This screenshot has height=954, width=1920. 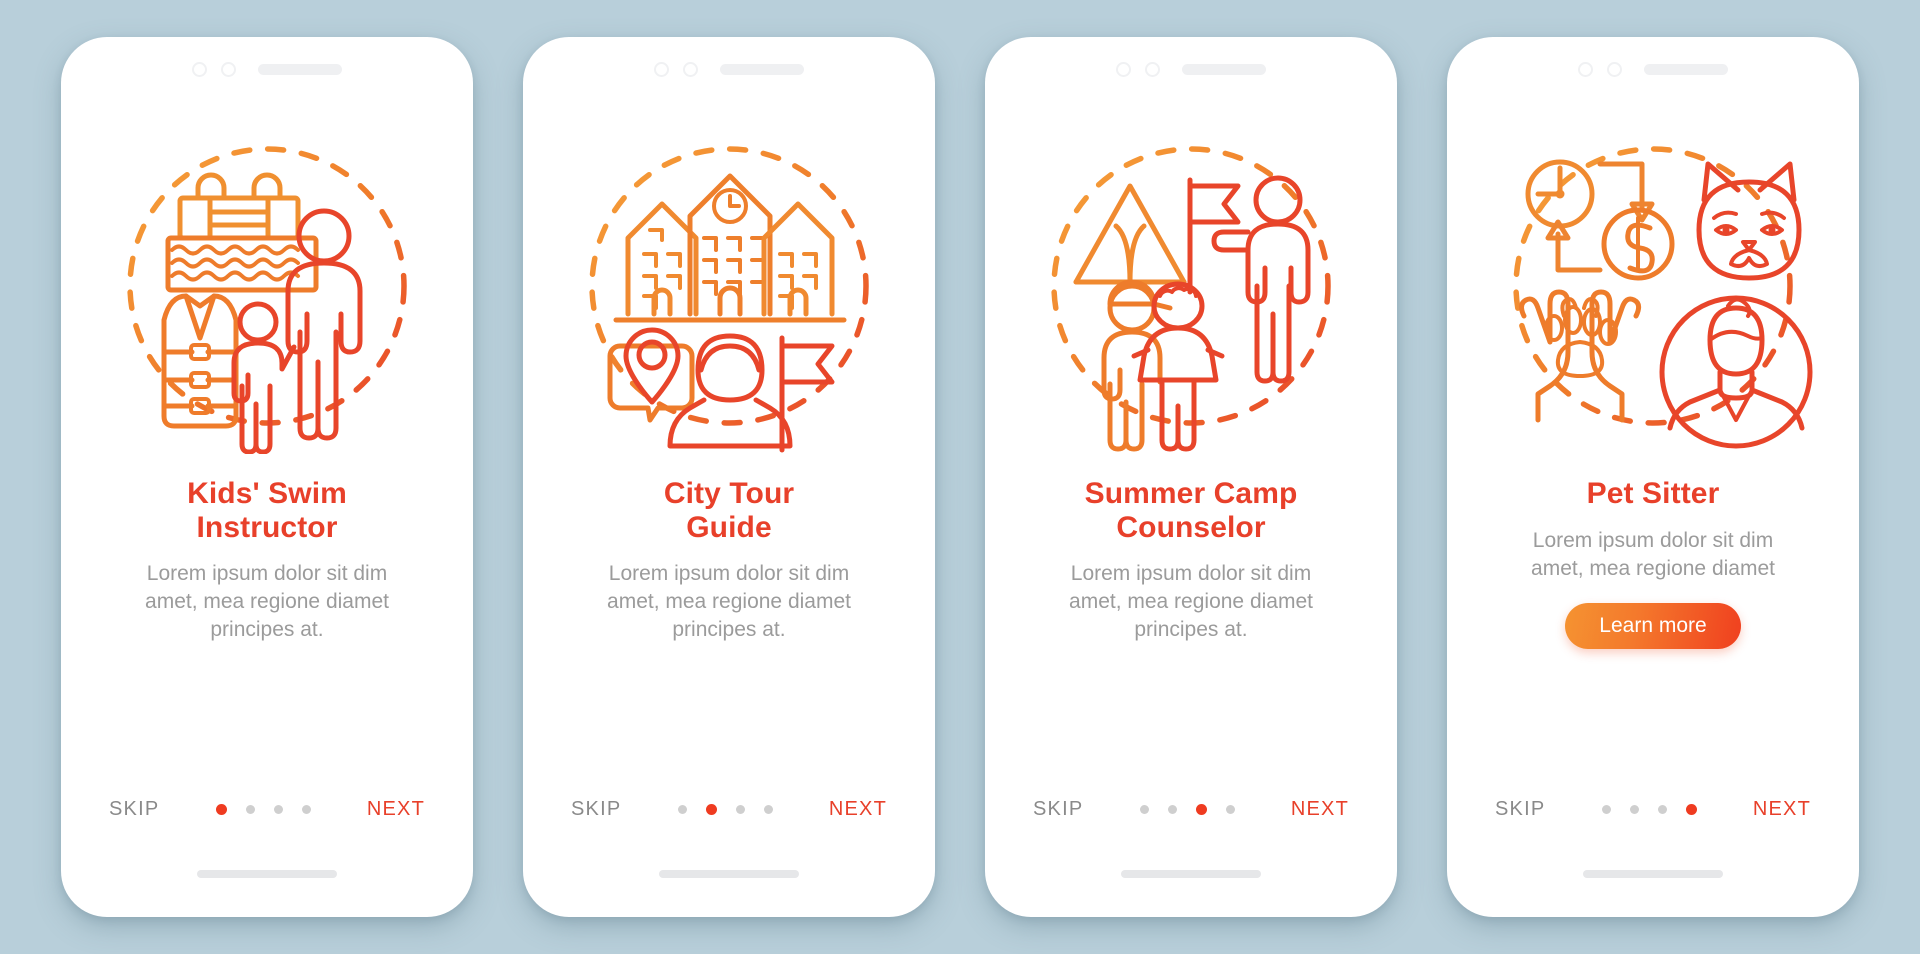 I want to click on screen-4-navrow: SKIP NEXT, so click(x=1653, y=809).